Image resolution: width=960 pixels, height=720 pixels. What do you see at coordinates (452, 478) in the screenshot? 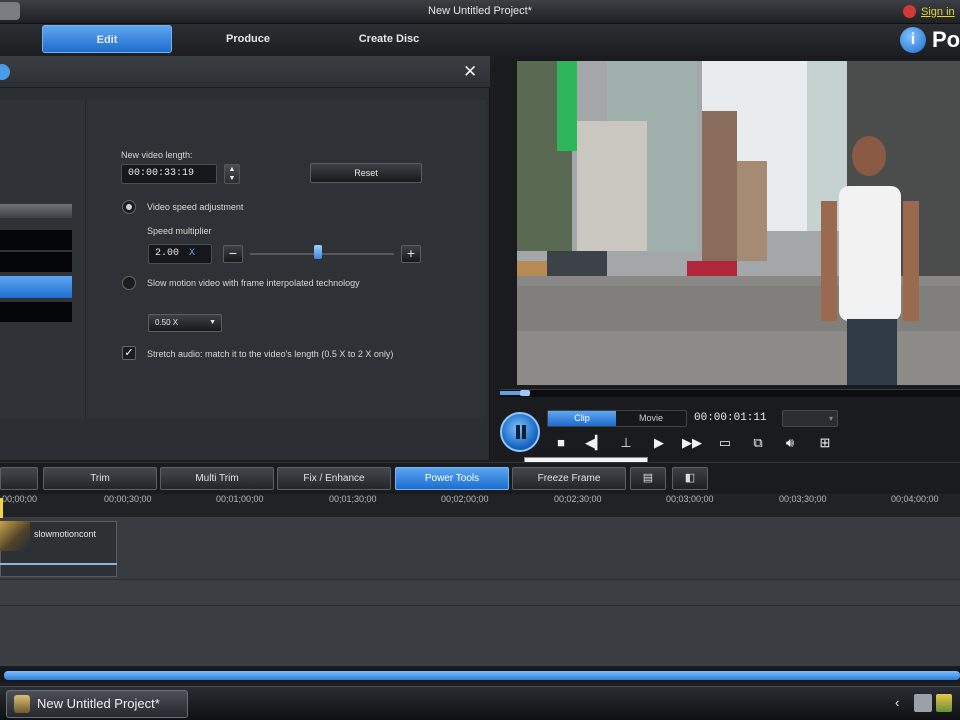
I see `power-tools-button: Power Tools` at bounding box center [452, 478].